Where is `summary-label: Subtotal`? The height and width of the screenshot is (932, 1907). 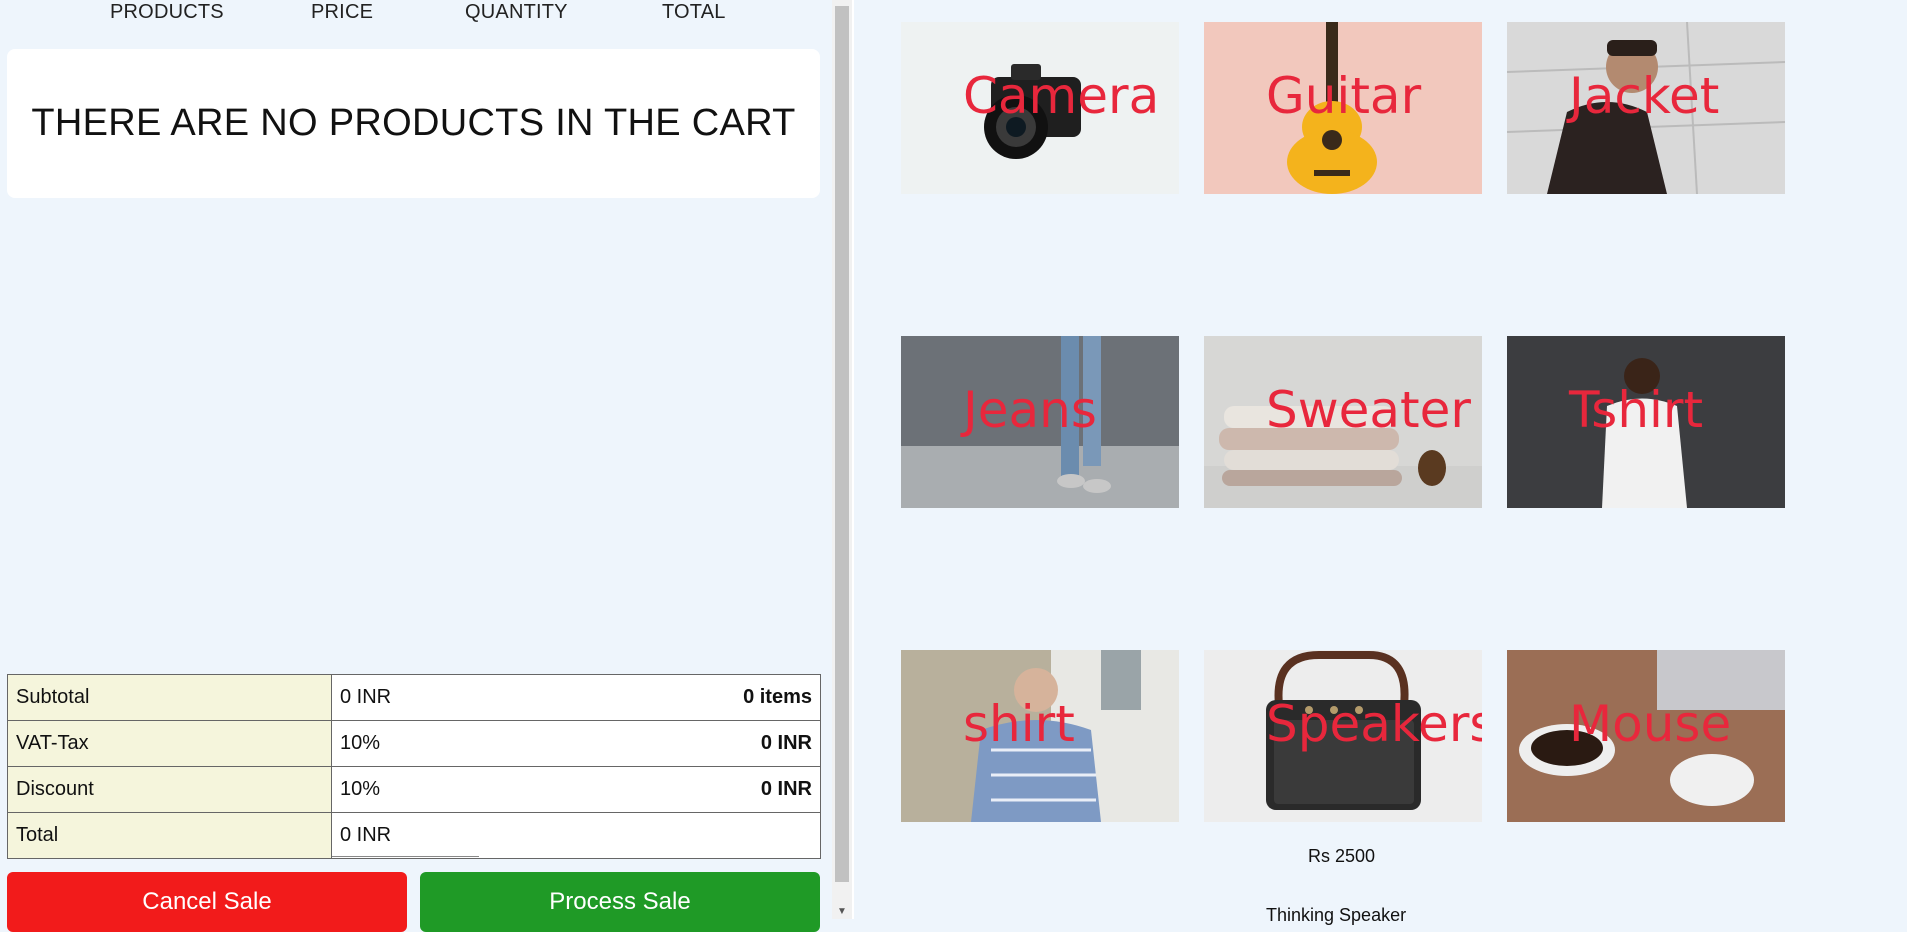
summary-label: Subtotal is located at coordinates (169, 697).